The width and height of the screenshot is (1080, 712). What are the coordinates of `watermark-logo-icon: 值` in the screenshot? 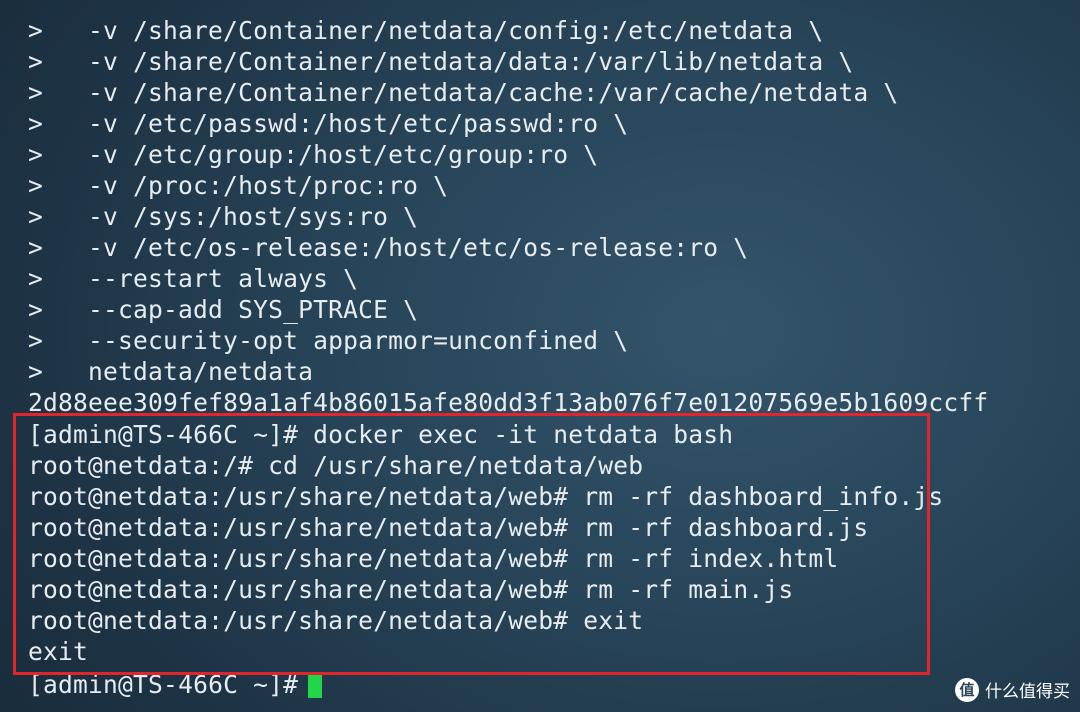 It's located at (967, 689).